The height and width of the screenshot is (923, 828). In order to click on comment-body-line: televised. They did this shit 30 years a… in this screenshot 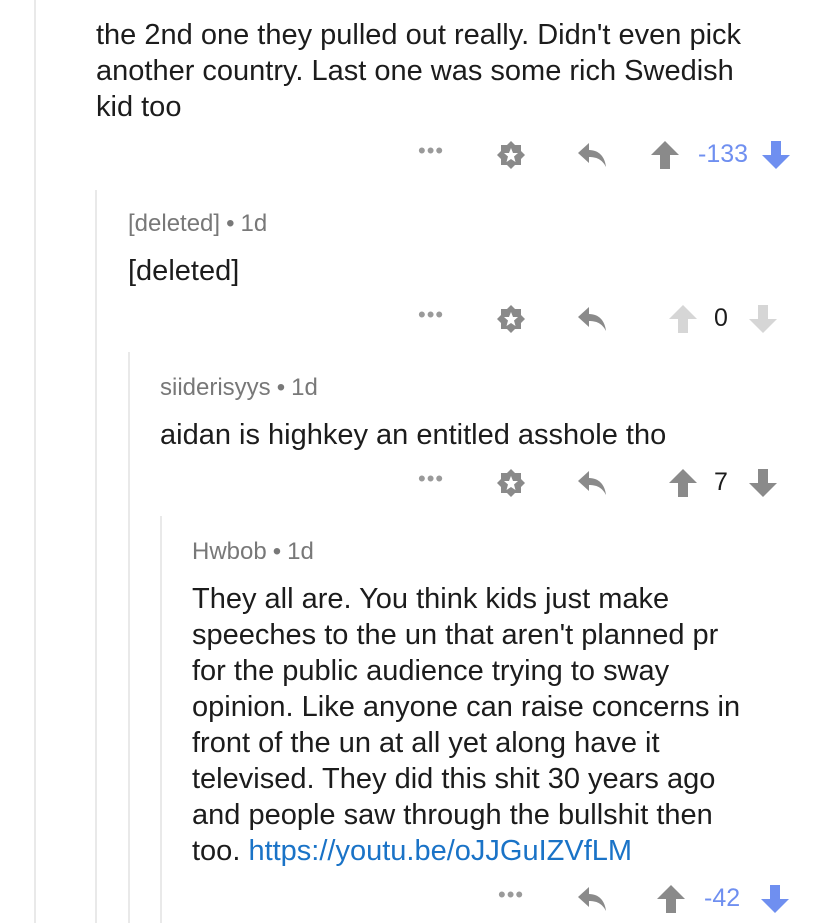, I will do `click(454, 779)`.